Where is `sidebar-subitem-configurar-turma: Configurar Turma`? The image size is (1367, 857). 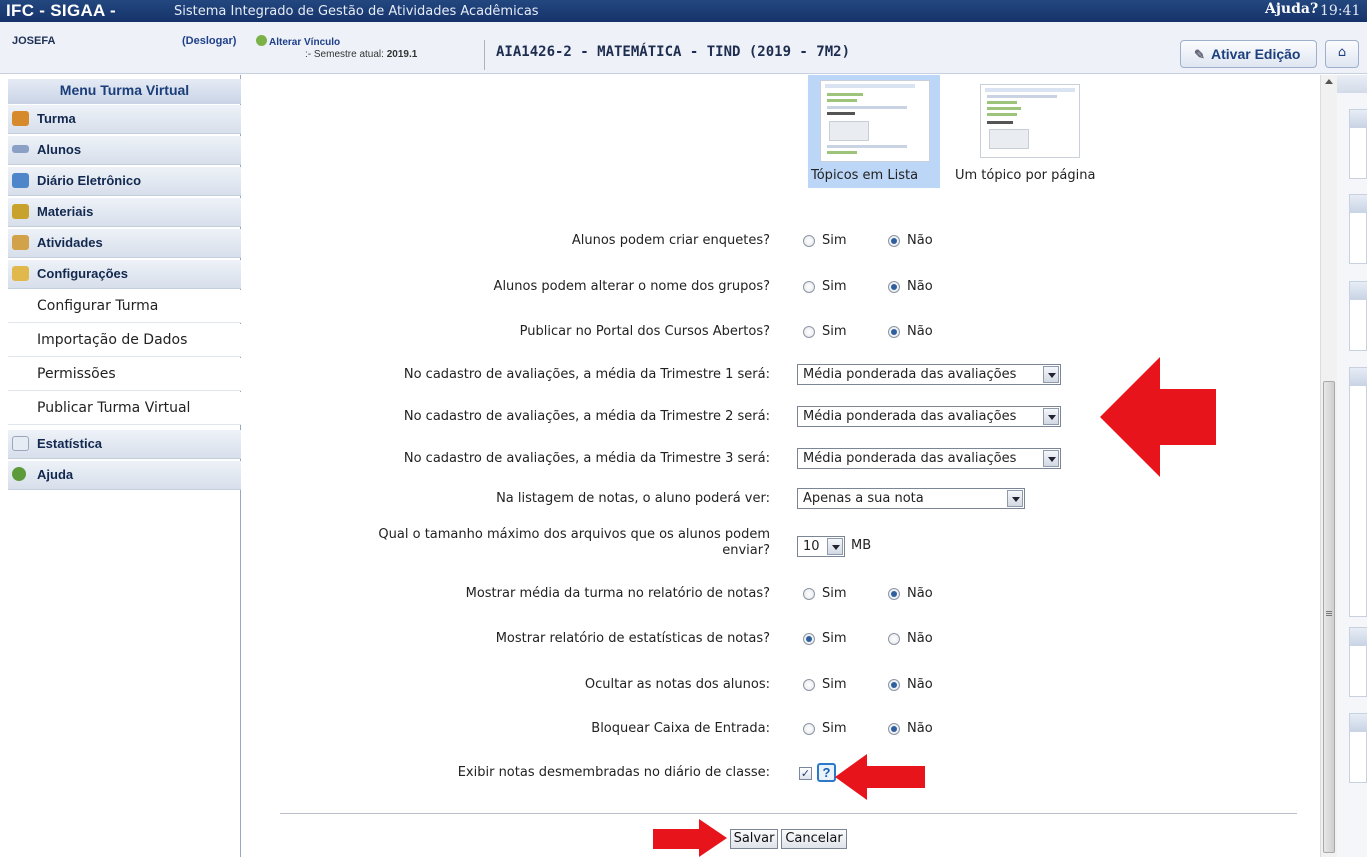 sidebar-subitem-configurar-turma: Configurar Turma is located at coordinates (124, 306).